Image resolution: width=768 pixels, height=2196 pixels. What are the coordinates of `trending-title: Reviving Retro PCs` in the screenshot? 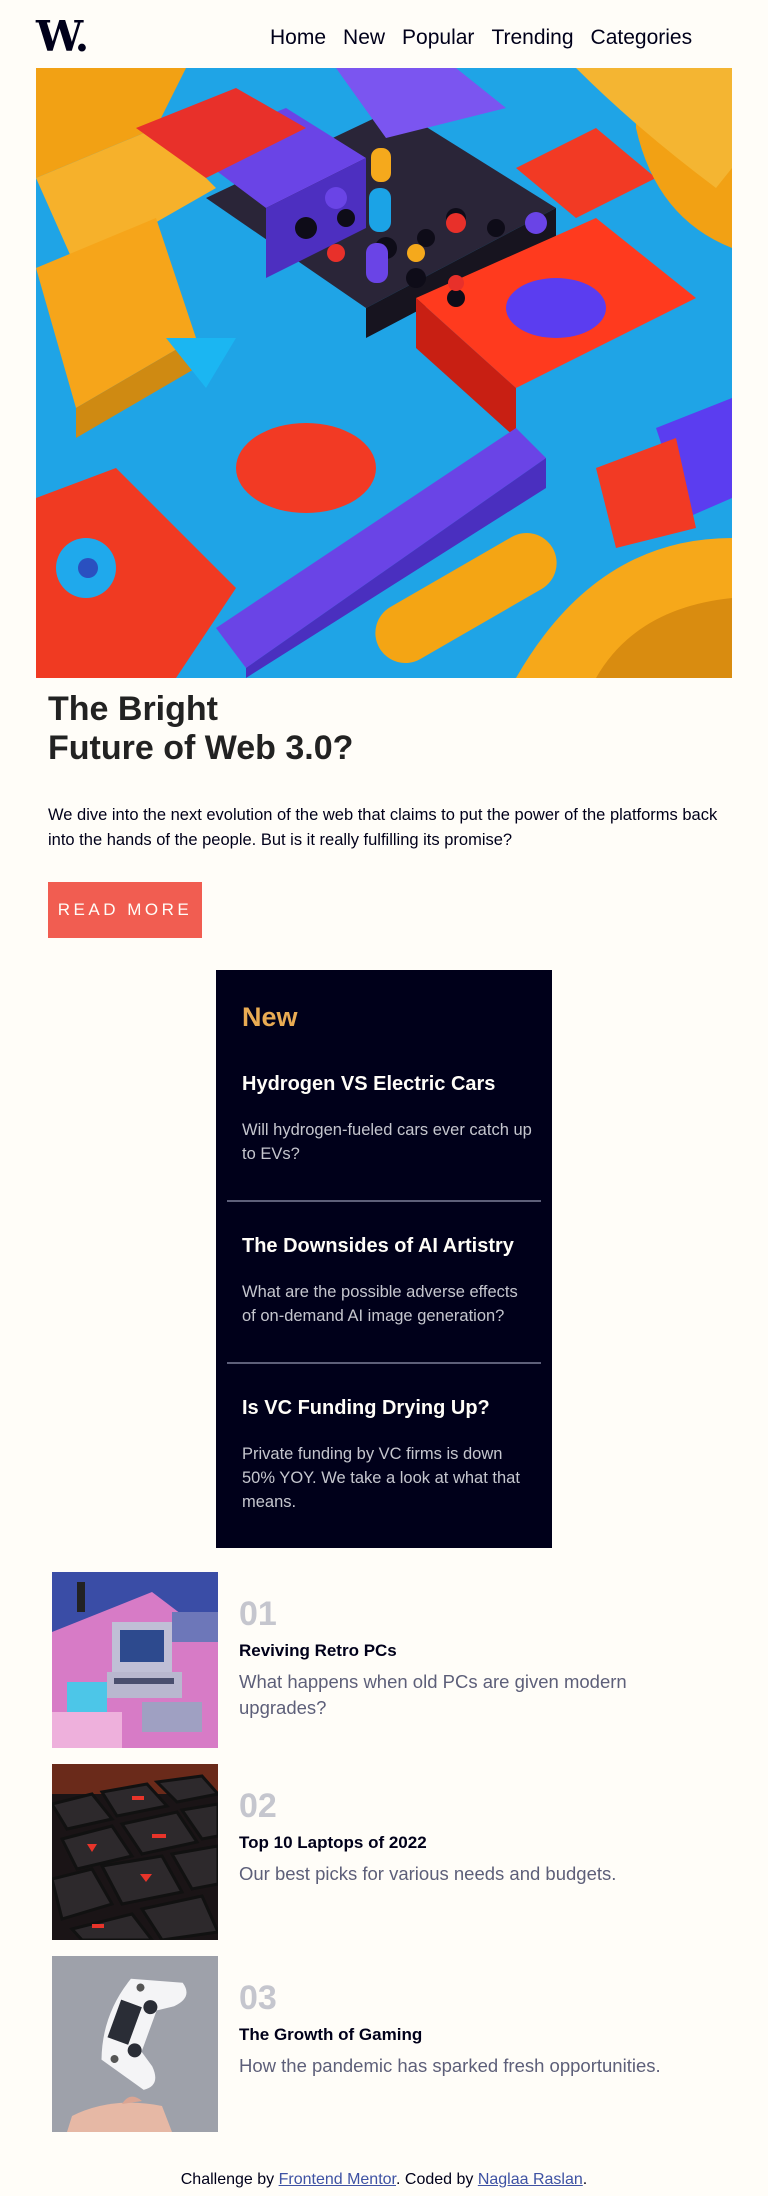 It's located at (318, 1651).